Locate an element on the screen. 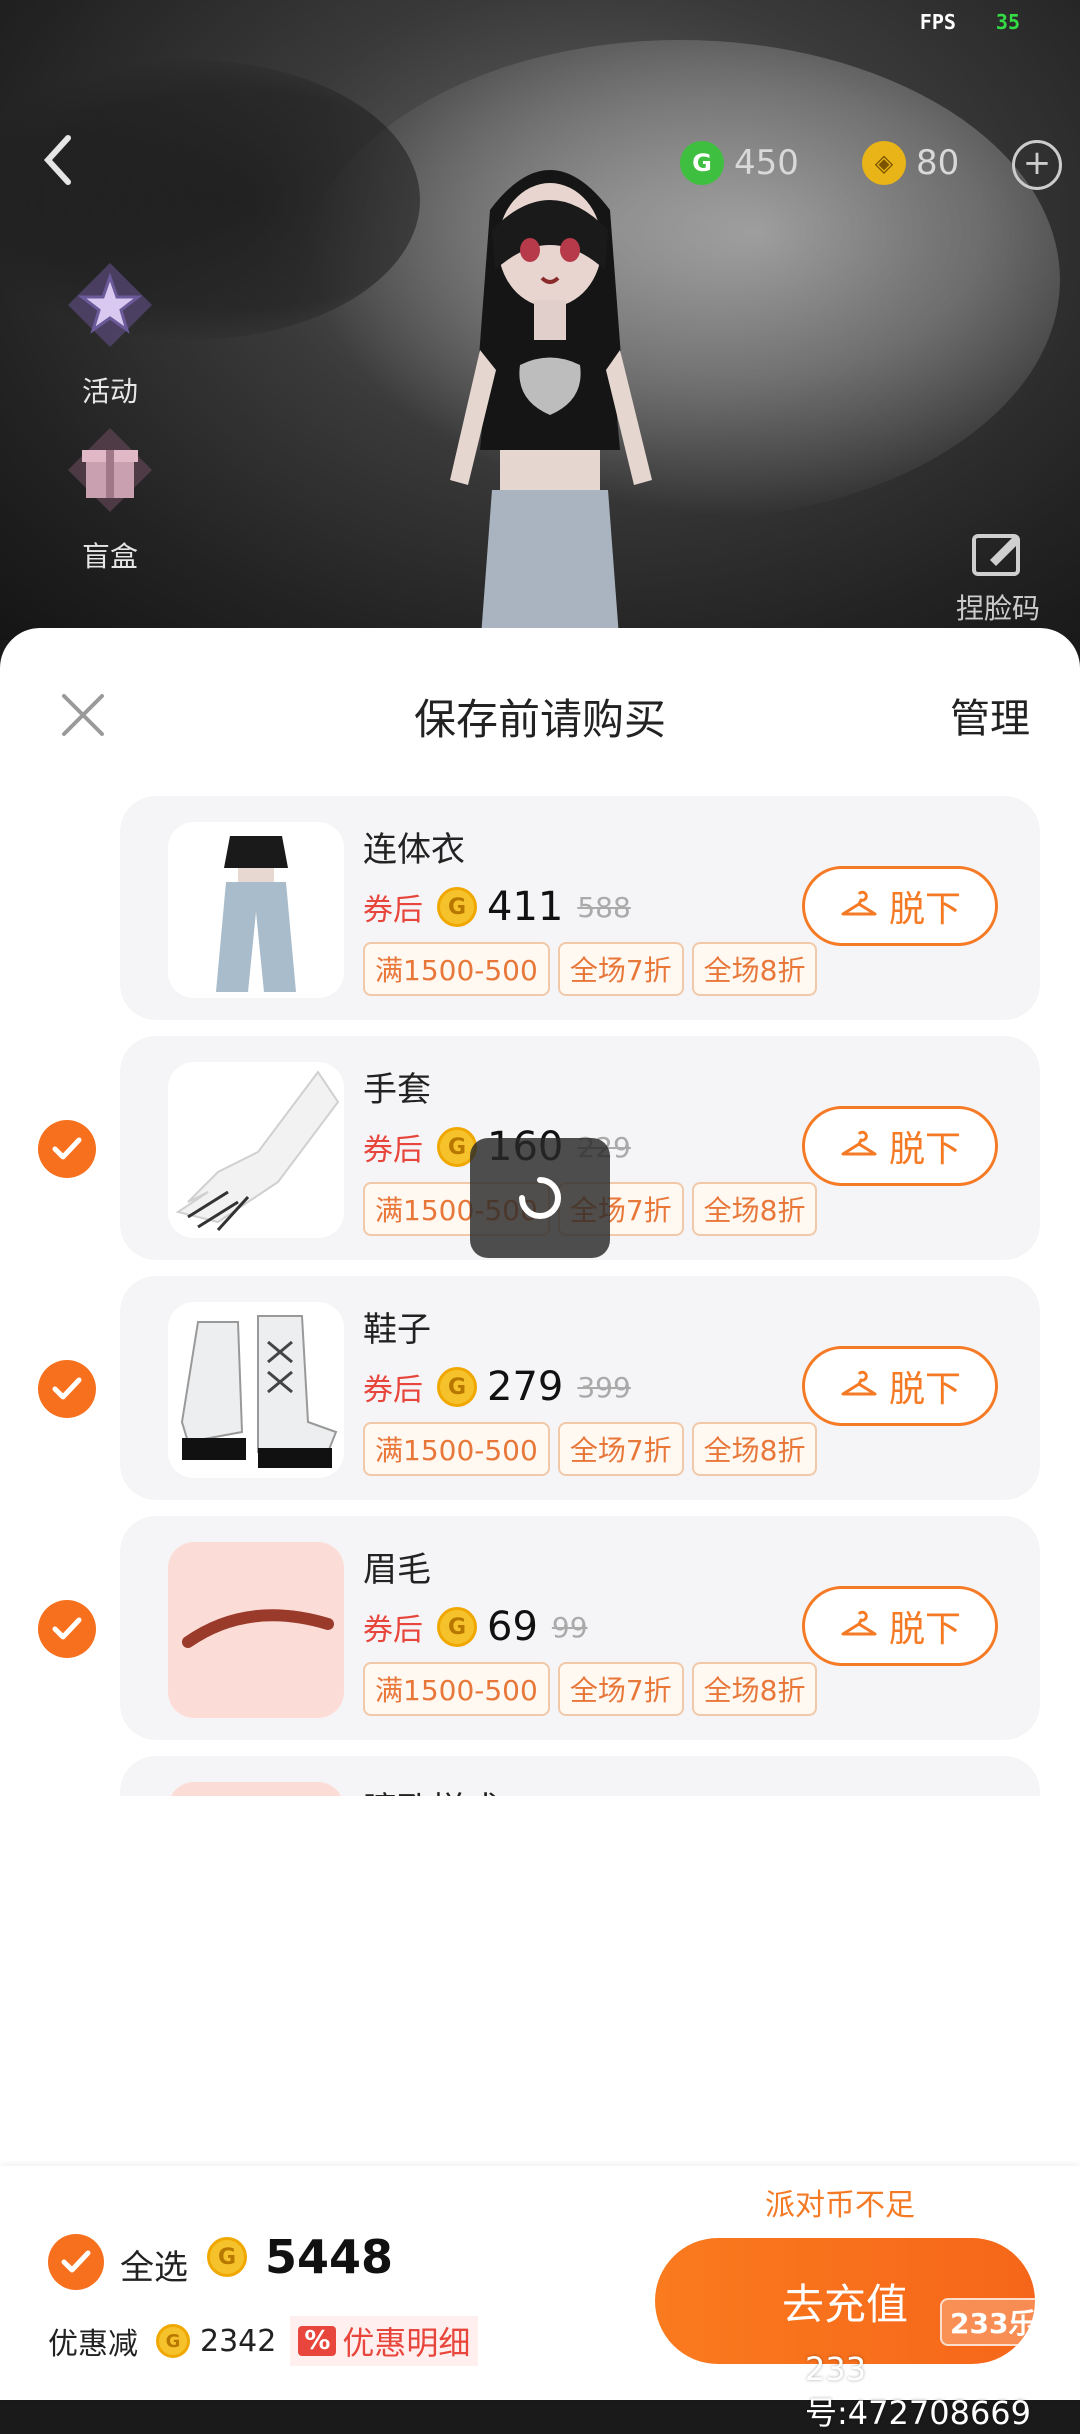 Image resolution: width=1080 pixels, height=2434 pixels. discount-value: 2342 is located at coordinates (238, 2341).